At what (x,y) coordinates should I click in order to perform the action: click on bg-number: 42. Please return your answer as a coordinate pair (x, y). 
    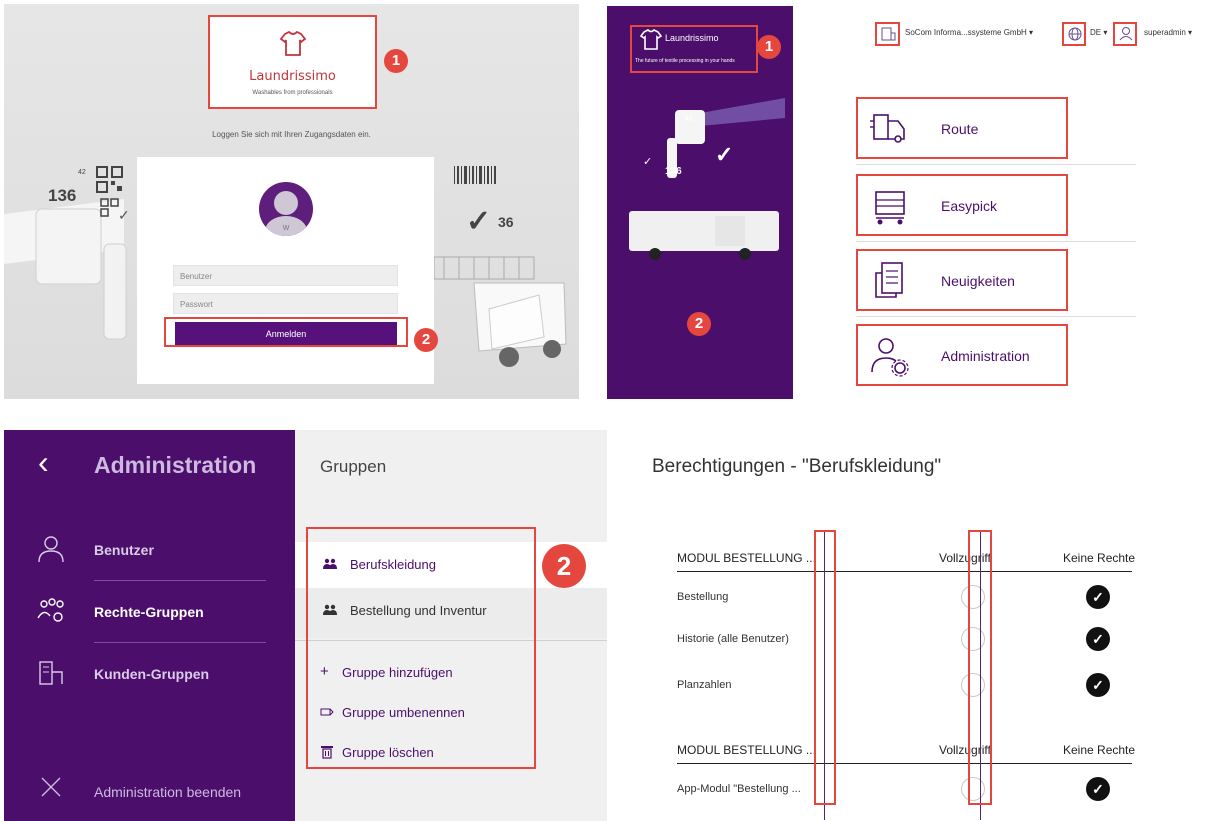
    Looking at the image, I should click on (689, 119).